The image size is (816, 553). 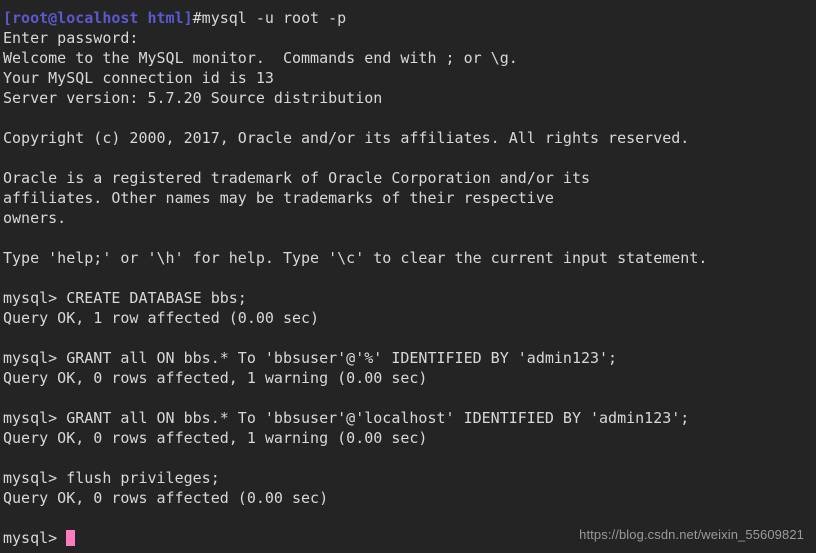 What do you see at coordinates (98, 18) in the screenshot?
I see `shell-prompt-host: [root@localhost html]` at bounding box center [98, 18].